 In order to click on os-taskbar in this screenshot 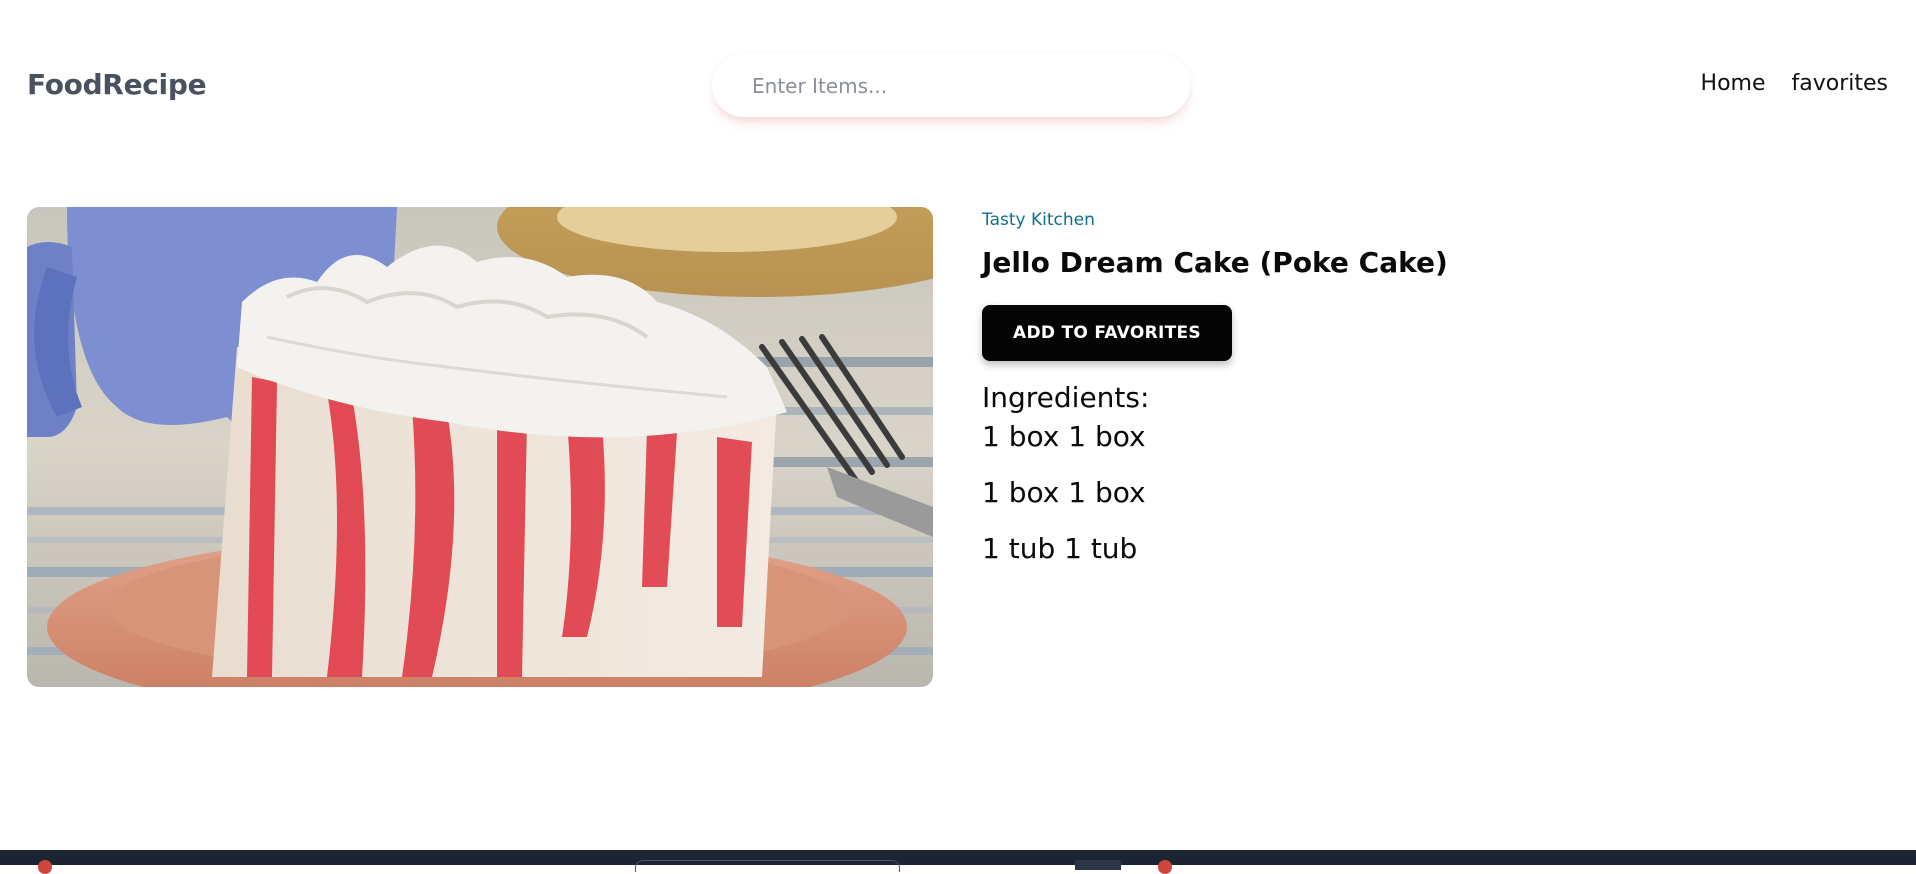, I will do `click(958, 862)`.